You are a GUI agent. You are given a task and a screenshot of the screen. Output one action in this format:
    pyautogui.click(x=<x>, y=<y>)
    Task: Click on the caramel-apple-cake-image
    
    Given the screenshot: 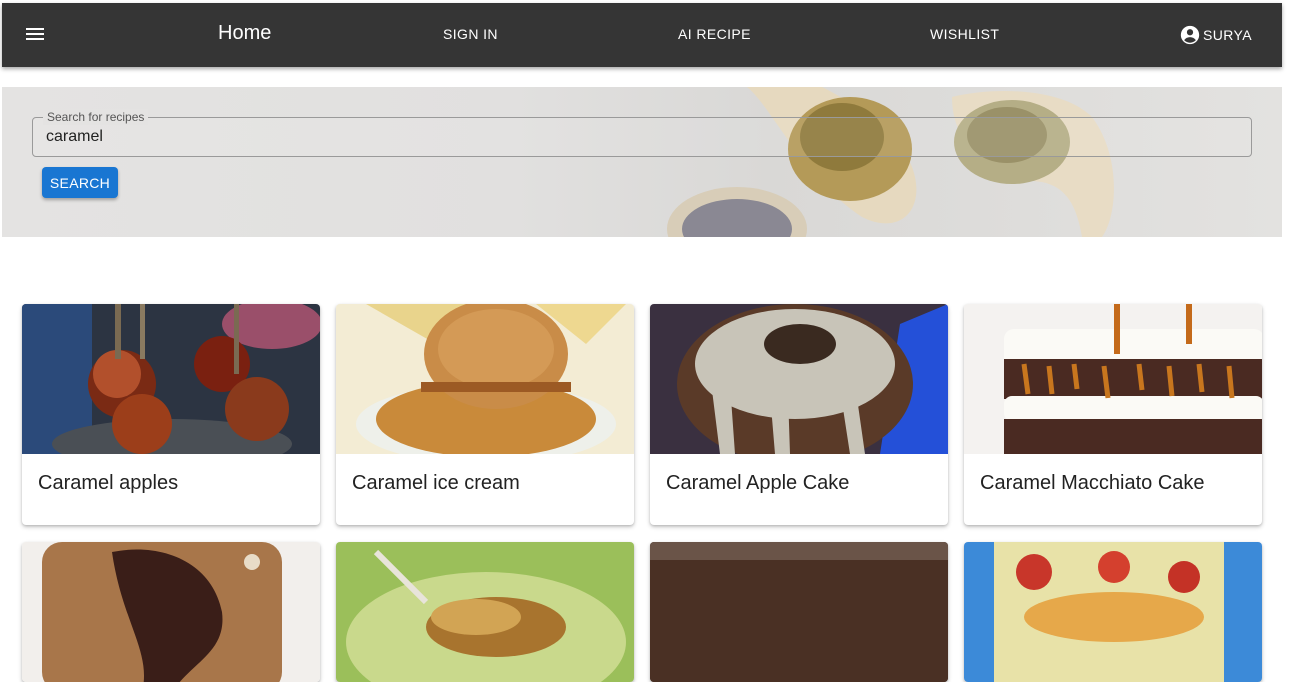 What is the action you would take?
    pyautogui.click(x=799, y=379)
    